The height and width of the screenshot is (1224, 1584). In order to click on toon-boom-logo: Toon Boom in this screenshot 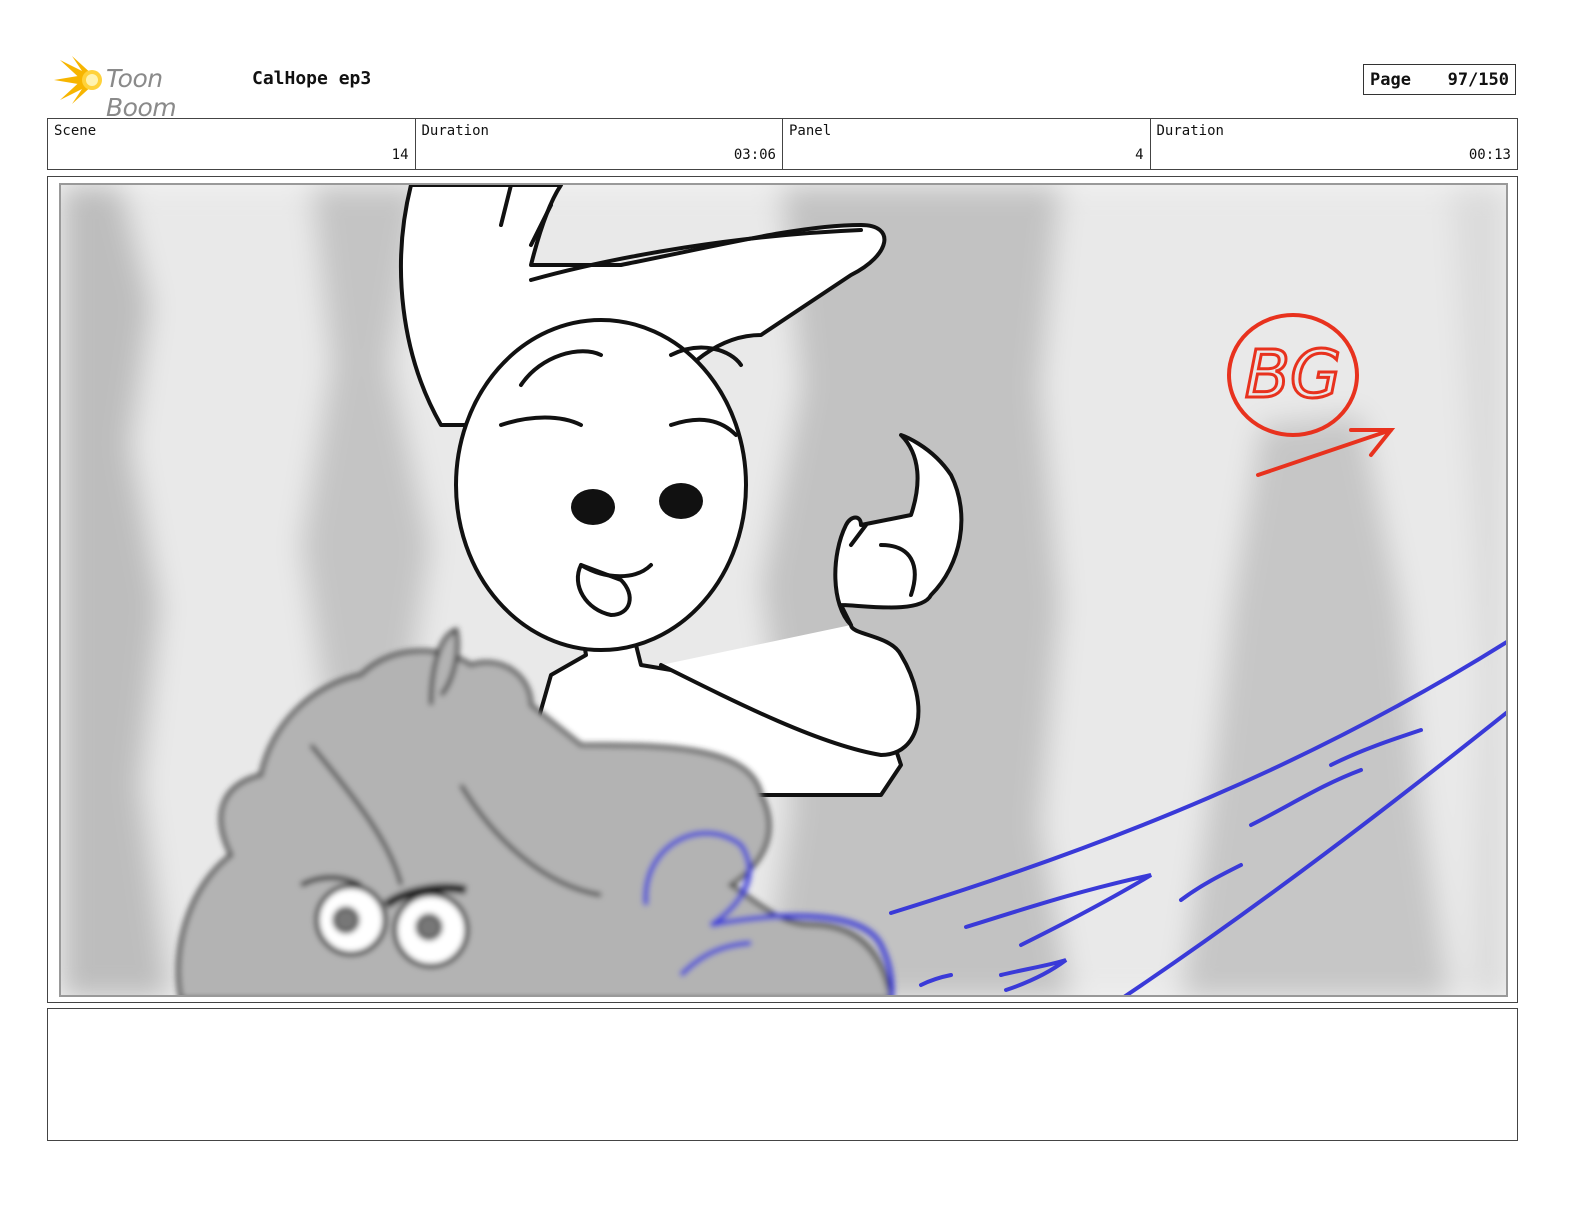, I will do `click(145, 88)`.